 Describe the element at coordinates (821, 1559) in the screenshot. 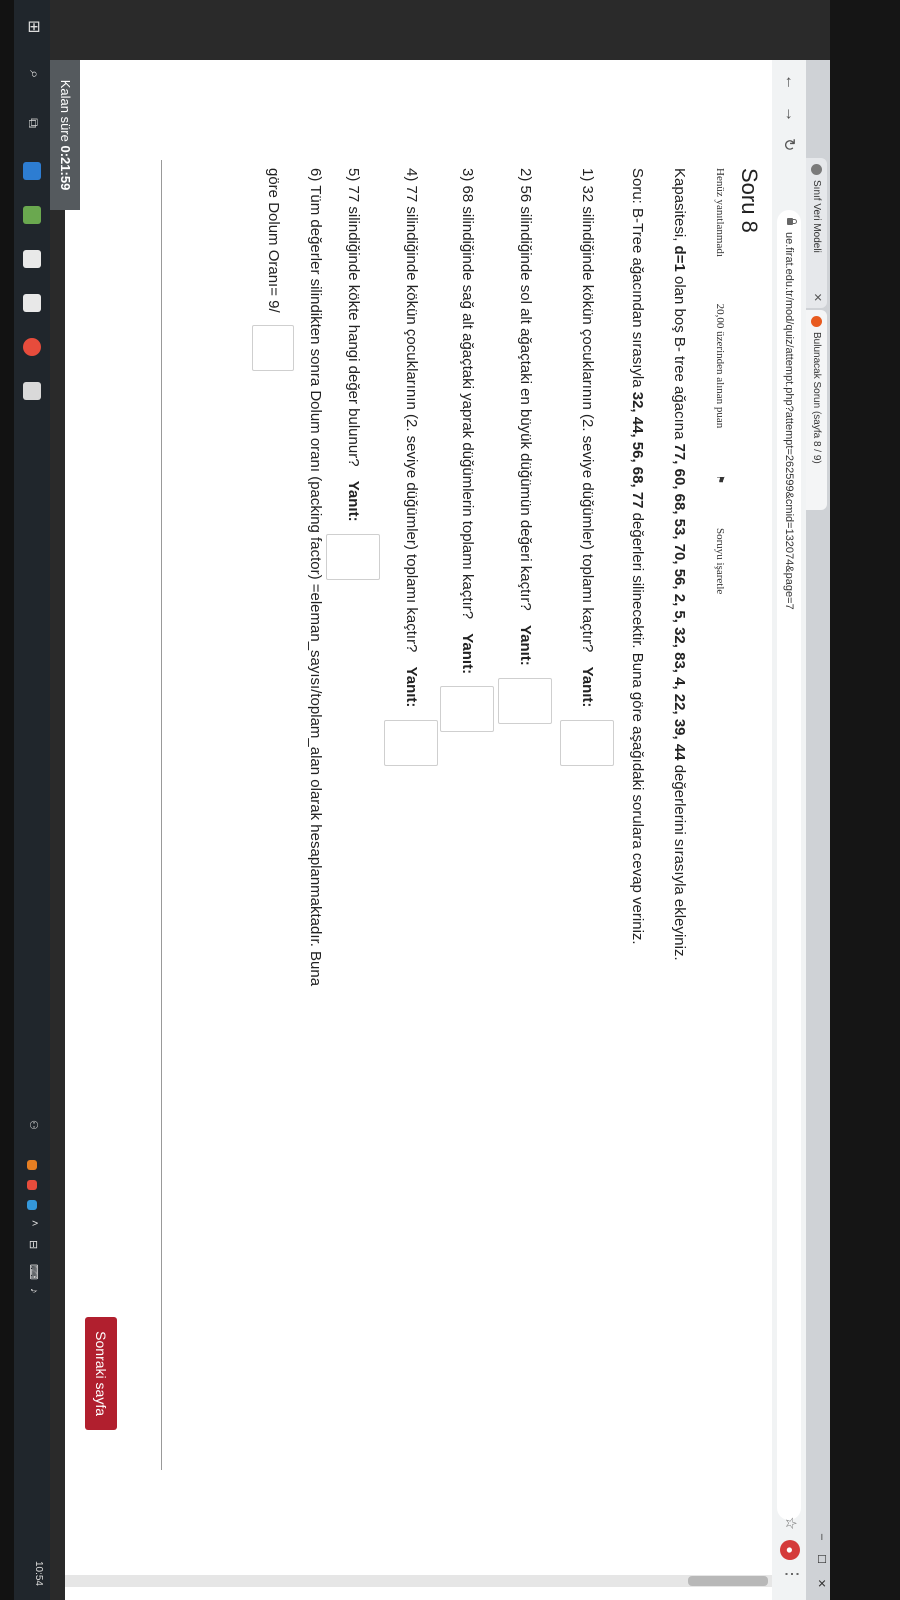

I see `maximize-icon: ☐` at that location.